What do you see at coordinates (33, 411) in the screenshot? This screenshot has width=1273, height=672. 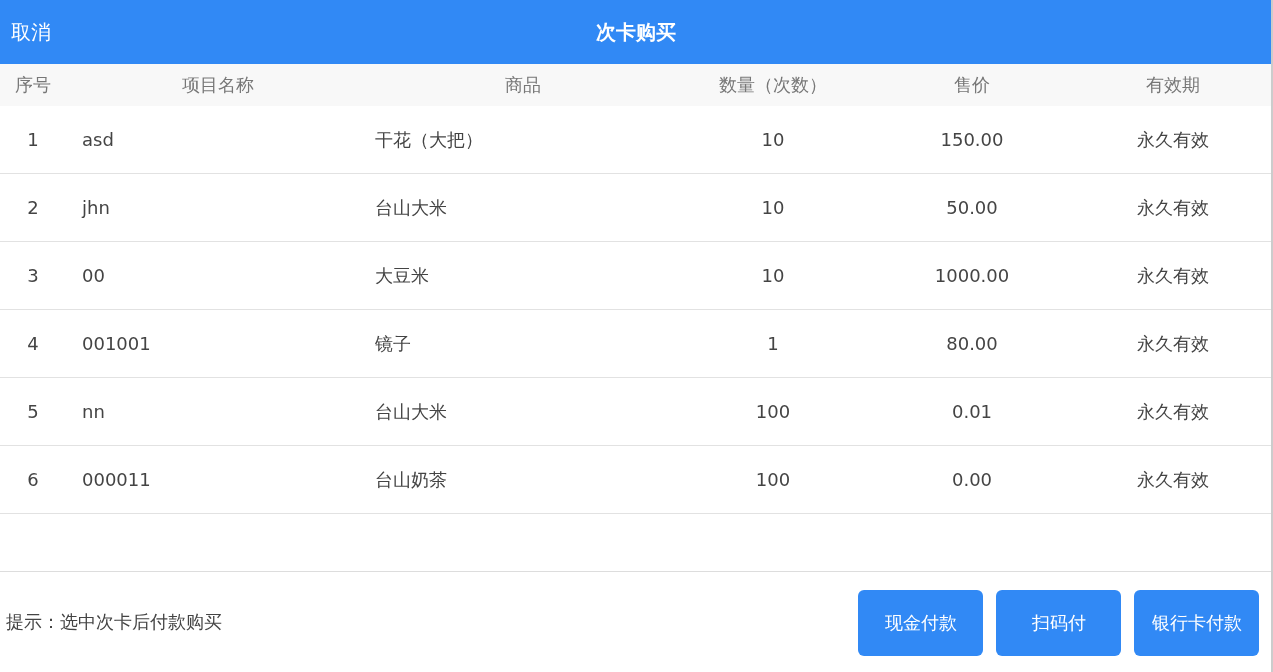 I see `table-cell-text: 5` at bounding box center [33, 411].